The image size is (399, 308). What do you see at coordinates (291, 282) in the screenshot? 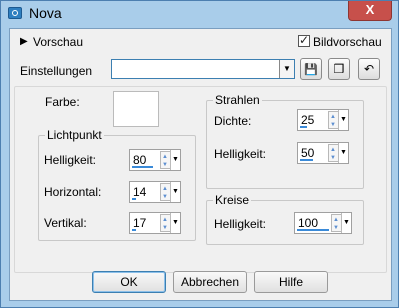
I see `help-button: Hilfe` at bounding box center [291, 282].